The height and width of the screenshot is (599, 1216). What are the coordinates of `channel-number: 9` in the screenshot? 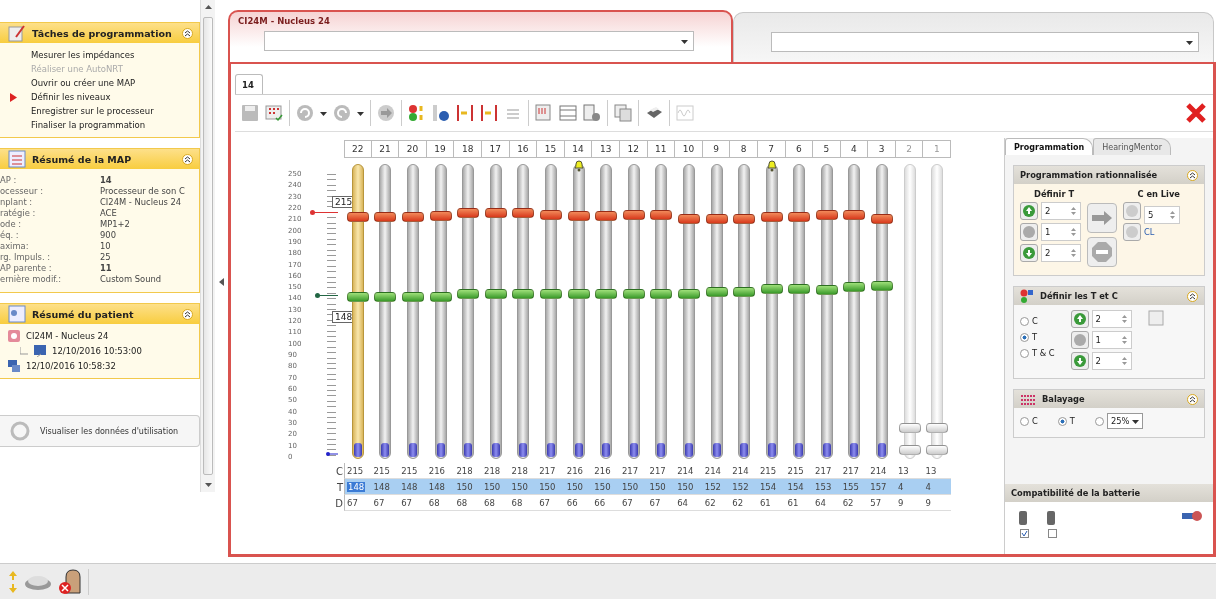 It's located at (716, 149).